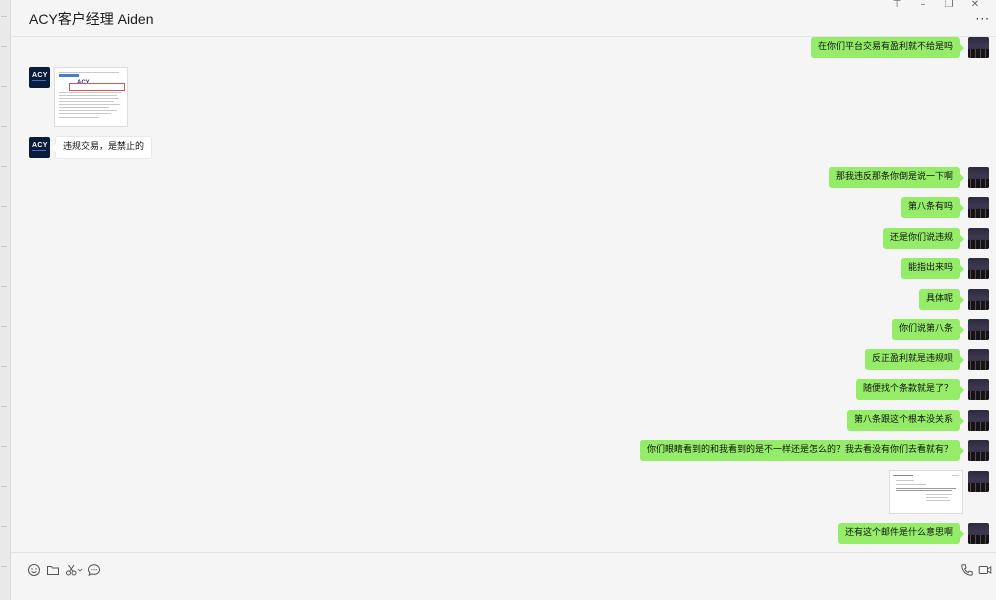  I want to click on message-text: 在你们平台交易有盈利就不给是吗, so click(885, 47).